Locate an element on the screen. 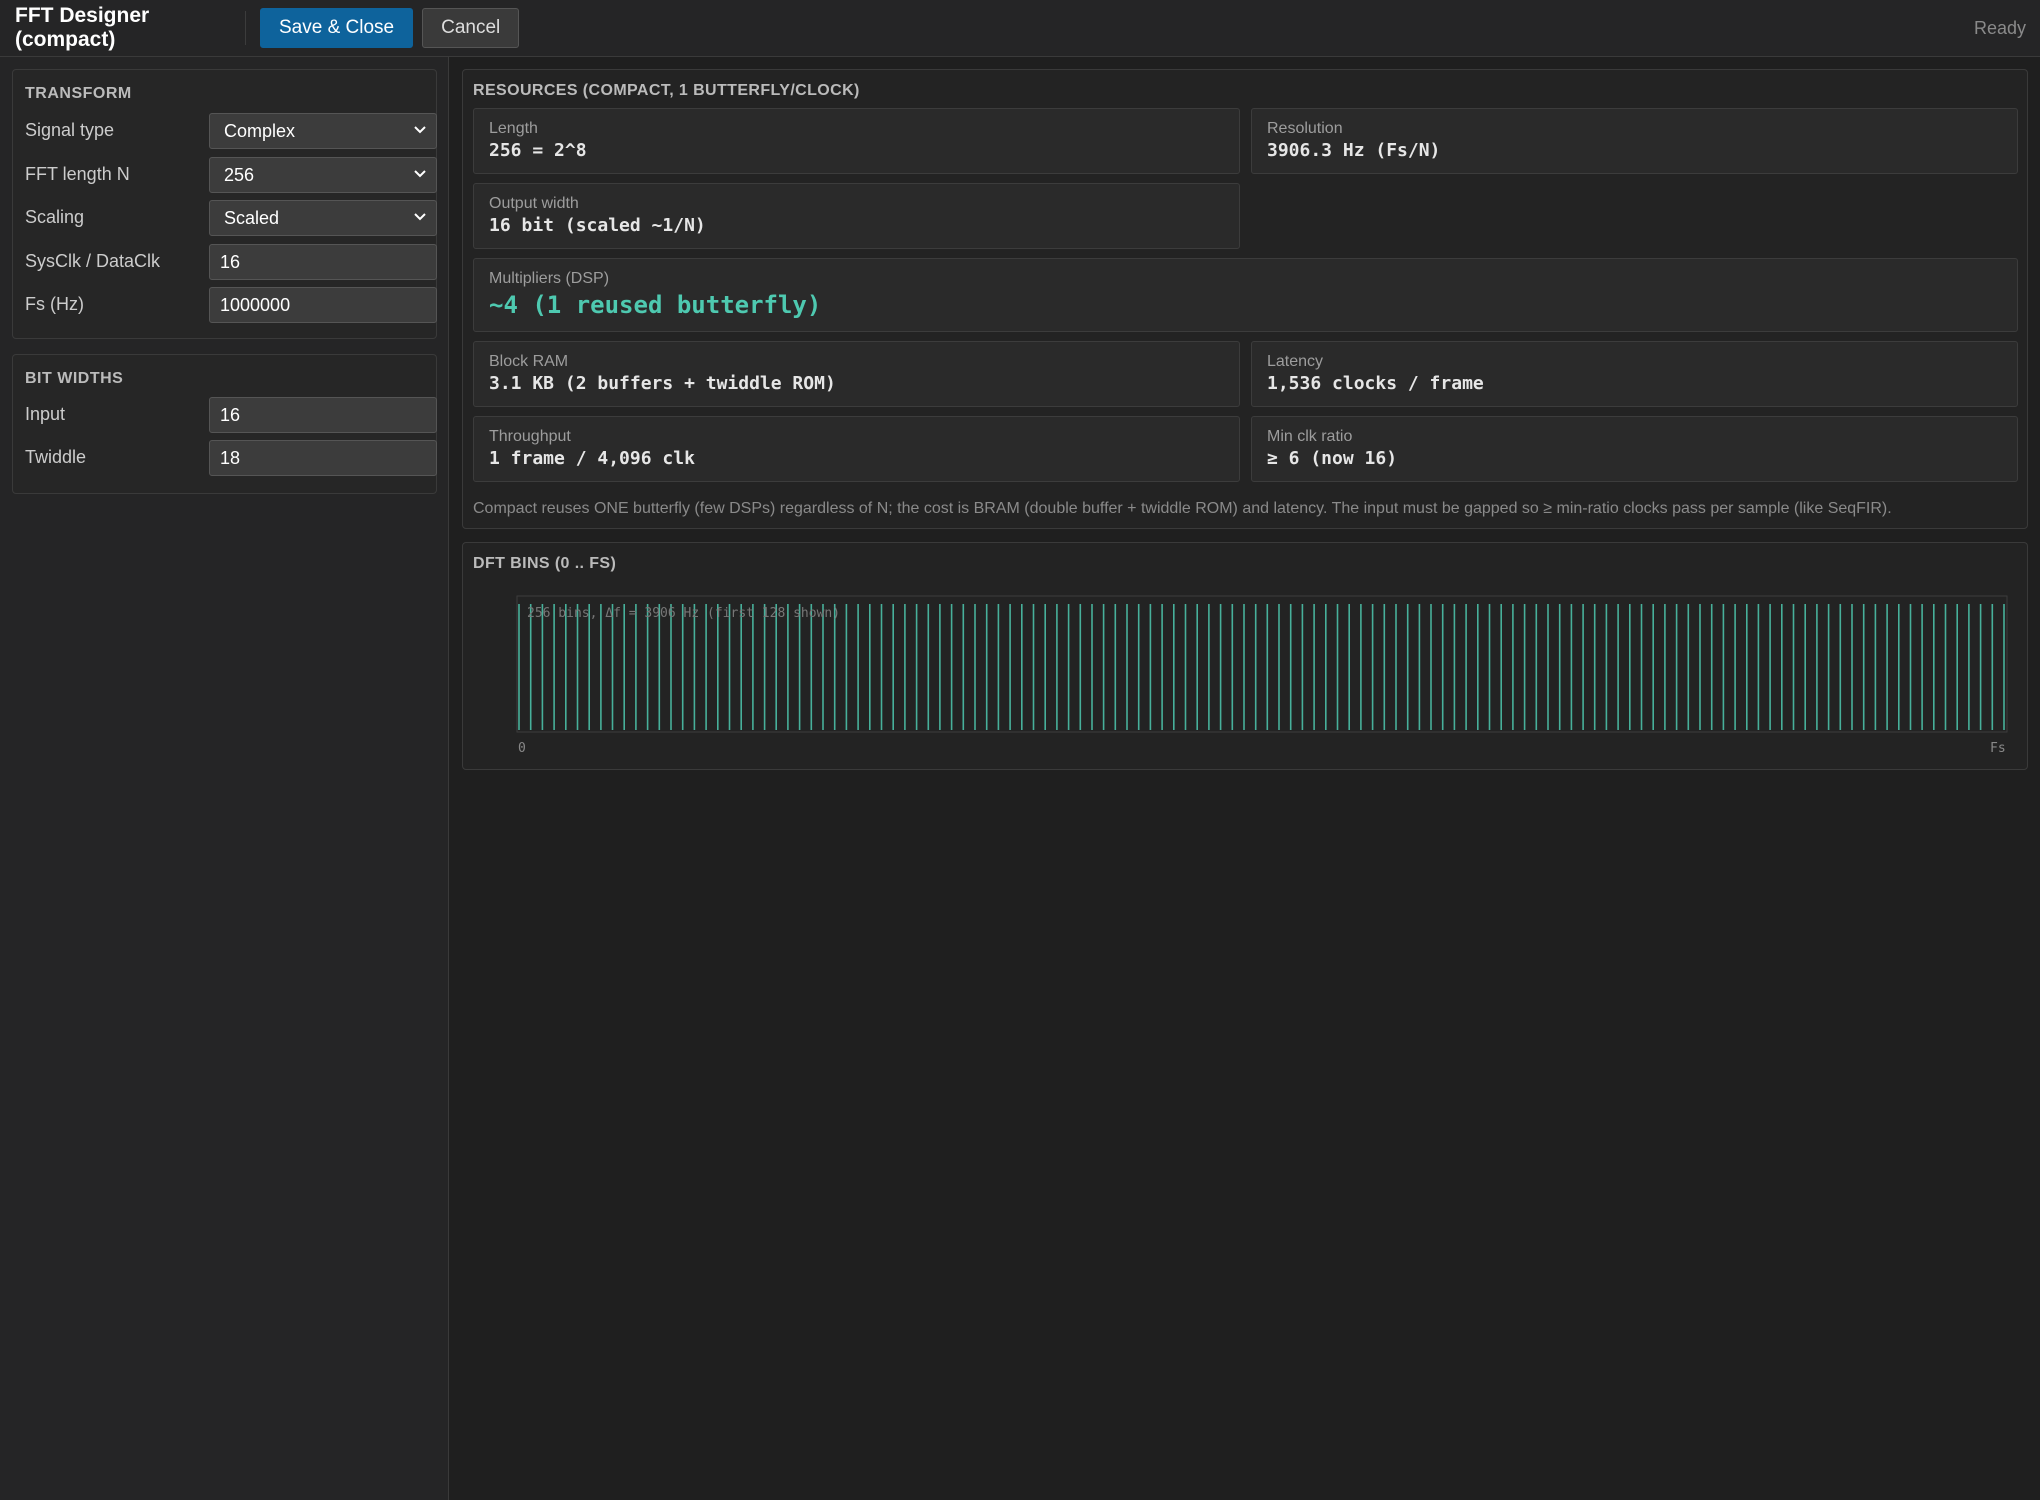  twiddle-width-row: Twiddle 18 is located at coordinates (231, 458).